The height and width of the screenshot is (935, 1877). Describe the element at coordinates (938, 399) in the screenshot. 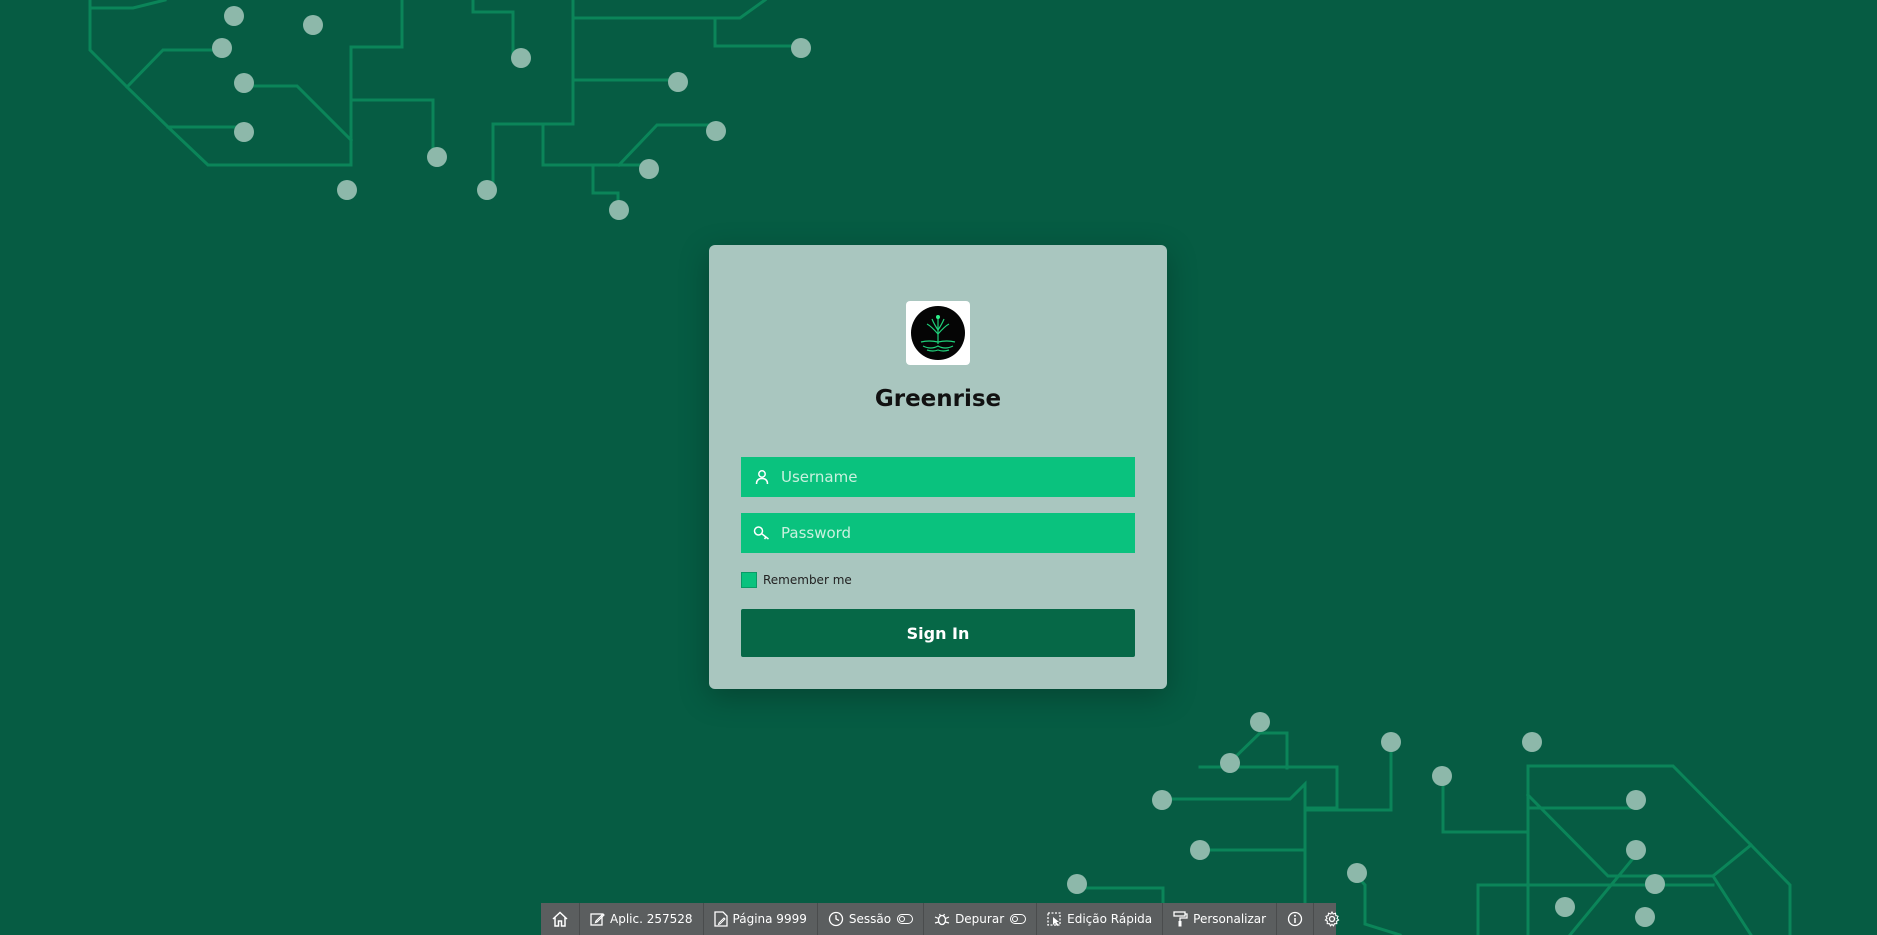

I see `app-title: Greenrise` at that location.